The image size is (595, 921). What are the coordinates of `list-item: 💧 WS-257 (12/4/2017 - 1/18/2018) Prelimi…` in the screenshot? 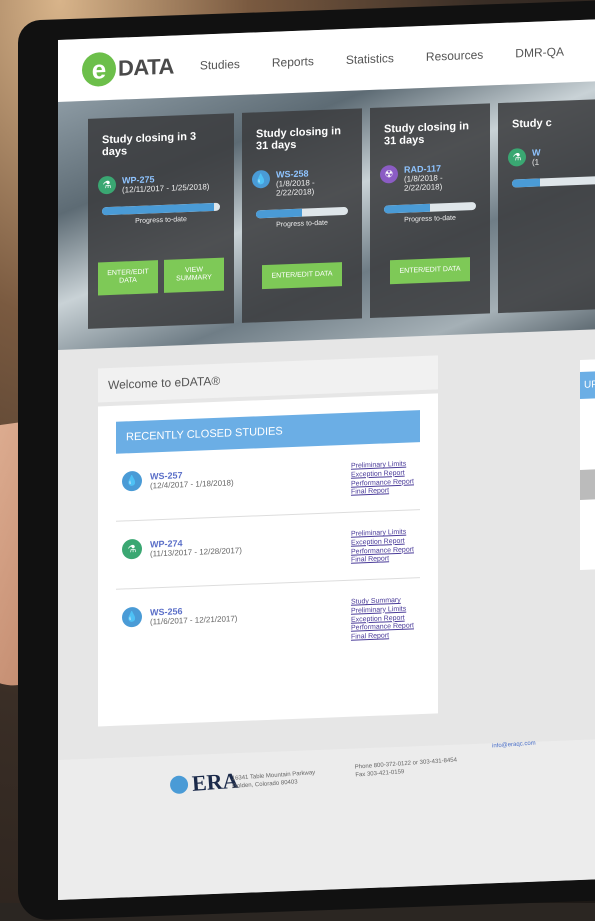 It's located at (268, 482).